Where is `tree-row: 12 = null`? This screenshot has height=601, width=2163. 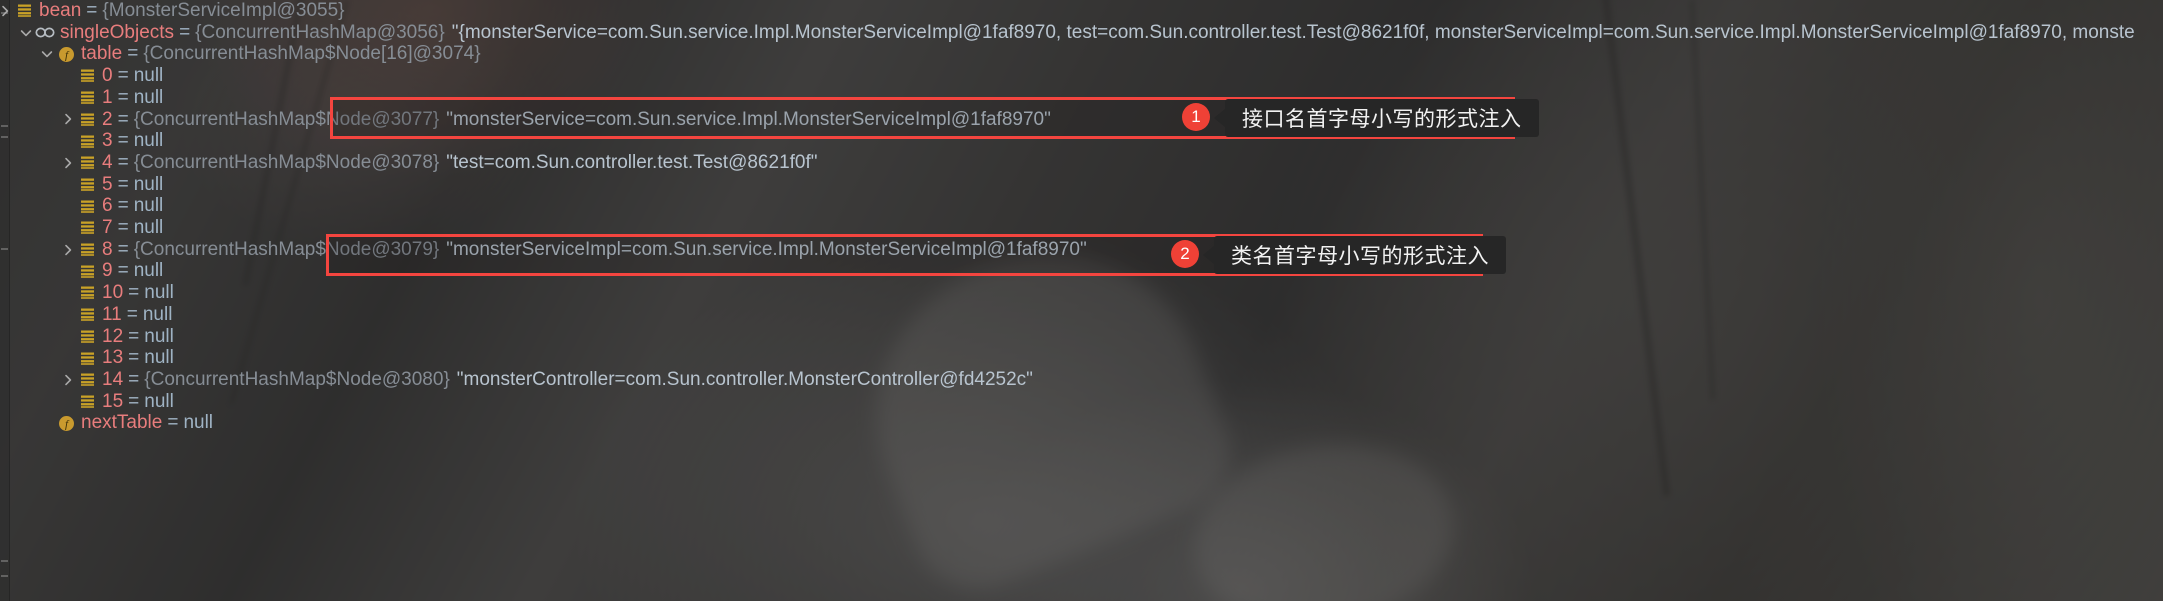 tree-row: 12 = null is located at coordinates (125, 337).